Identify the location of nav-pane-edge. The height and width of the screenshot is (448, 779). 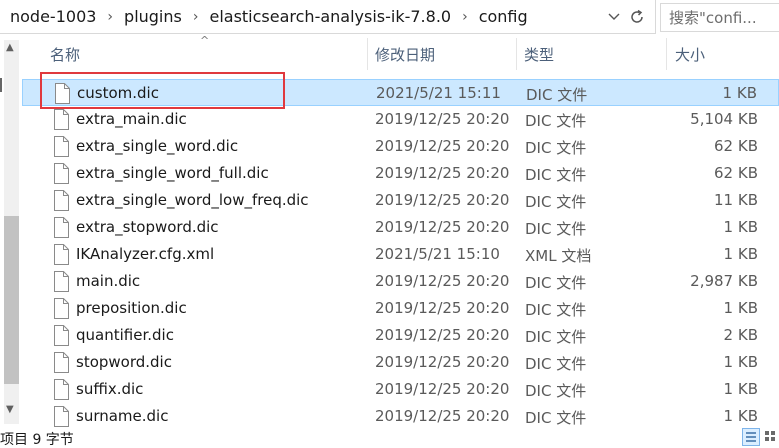
(1, 85).